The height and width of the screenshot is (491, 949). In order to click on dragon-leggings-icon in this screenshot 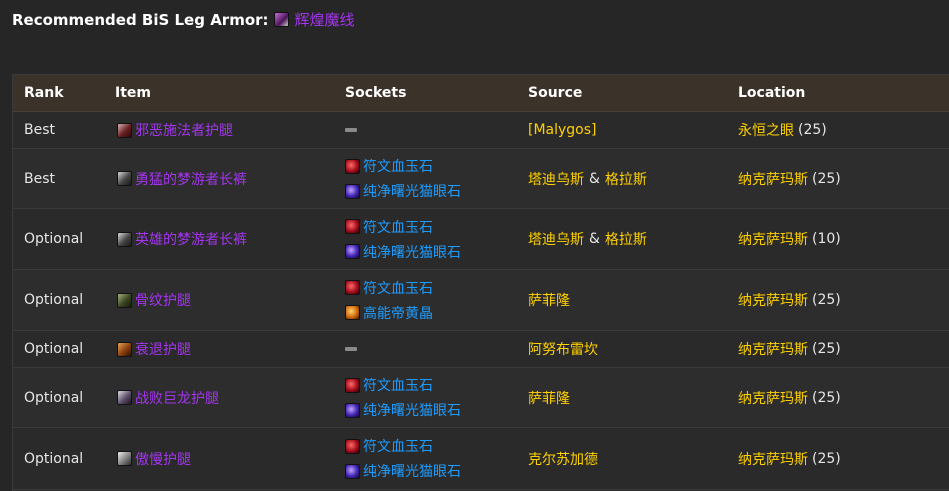, I will do `click(124, 397)`.